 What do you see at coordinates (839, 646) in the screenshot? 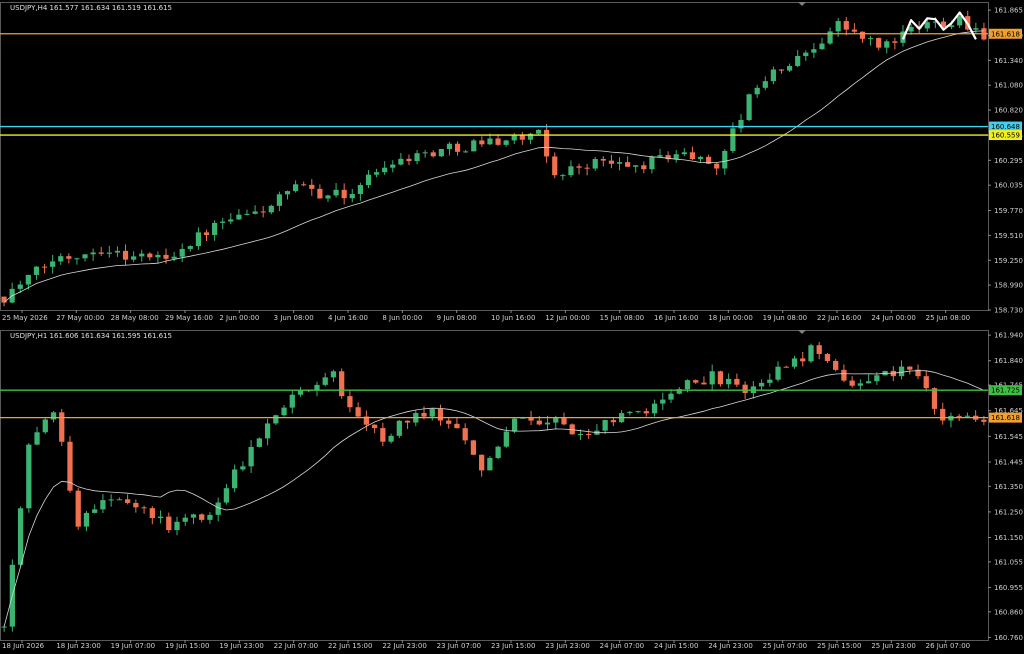
I see `x-tick-label: 25 Jun 15:00` at bounding box center [839, 646].